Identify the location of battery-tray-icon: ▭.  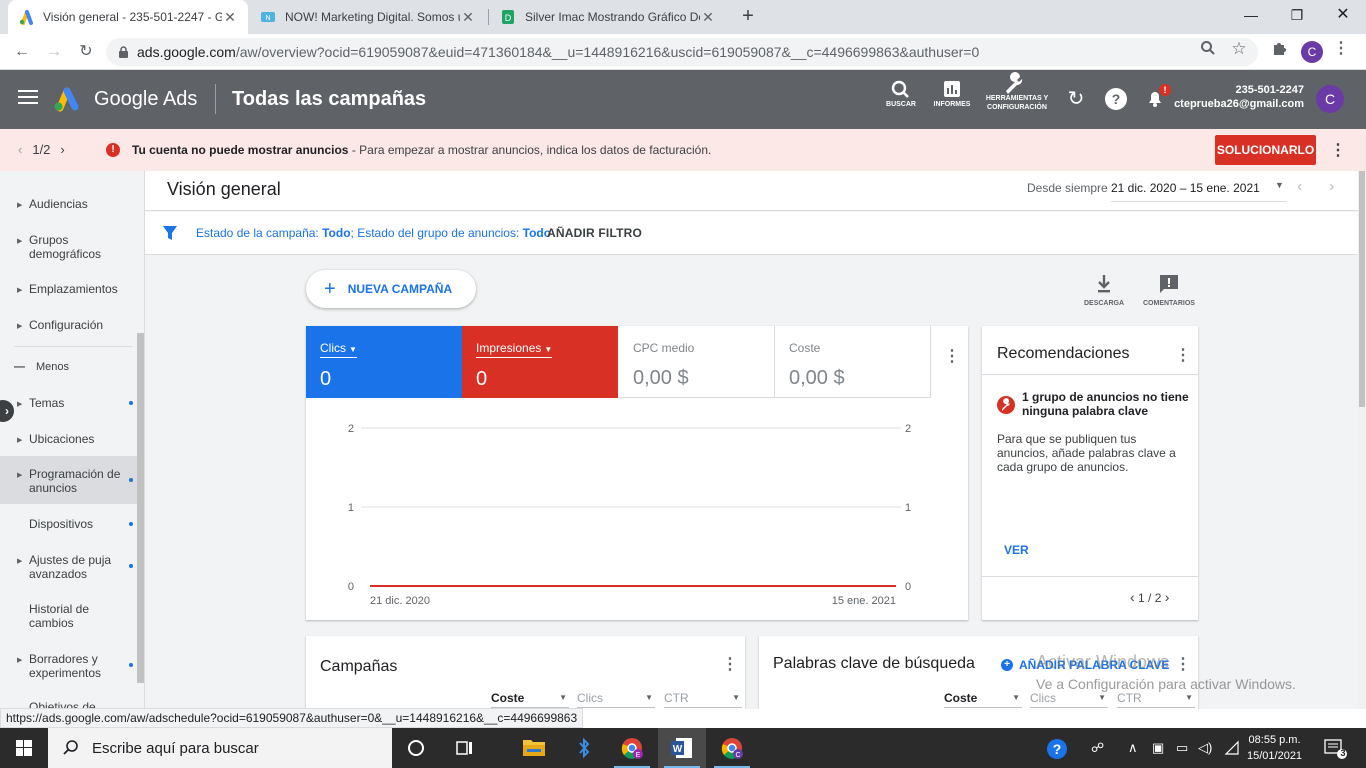
(1182, 748).